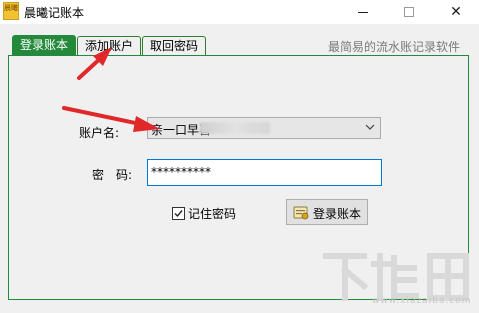  I want to click on account-dropdown: 亲一口早喜, so click(264, 128).